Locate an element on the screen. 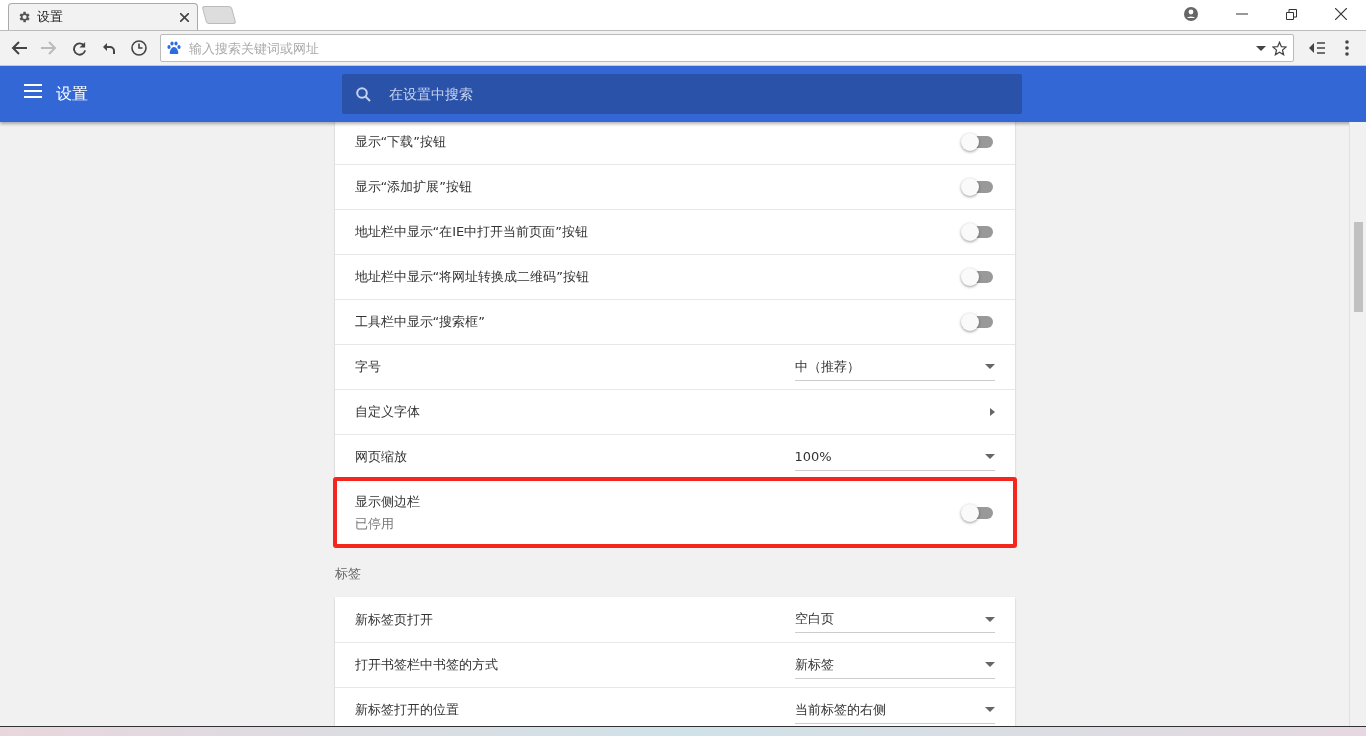  back-arrow-icon is located at coordinates (19, 48).